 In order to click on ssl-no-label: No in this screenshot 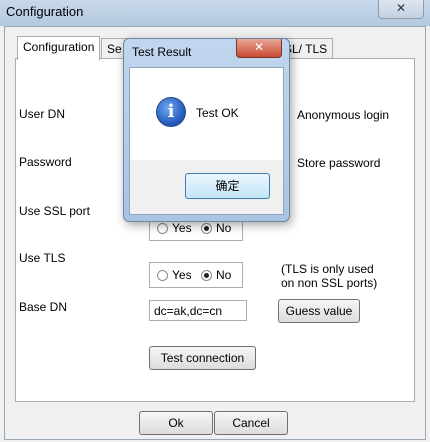, I will do `click(224, 228)`.